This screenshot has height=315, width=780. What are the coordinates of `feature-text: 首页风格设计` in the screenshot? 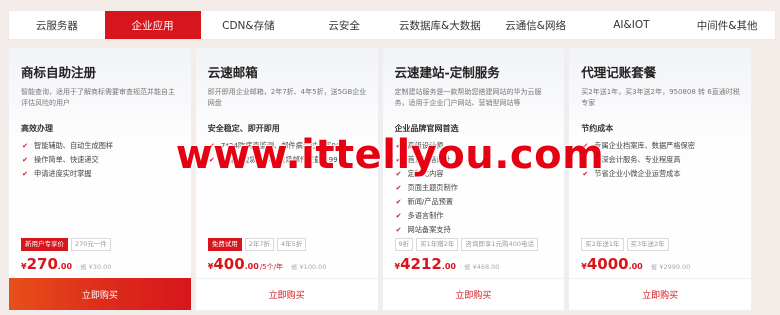 It's located at (429, 159).